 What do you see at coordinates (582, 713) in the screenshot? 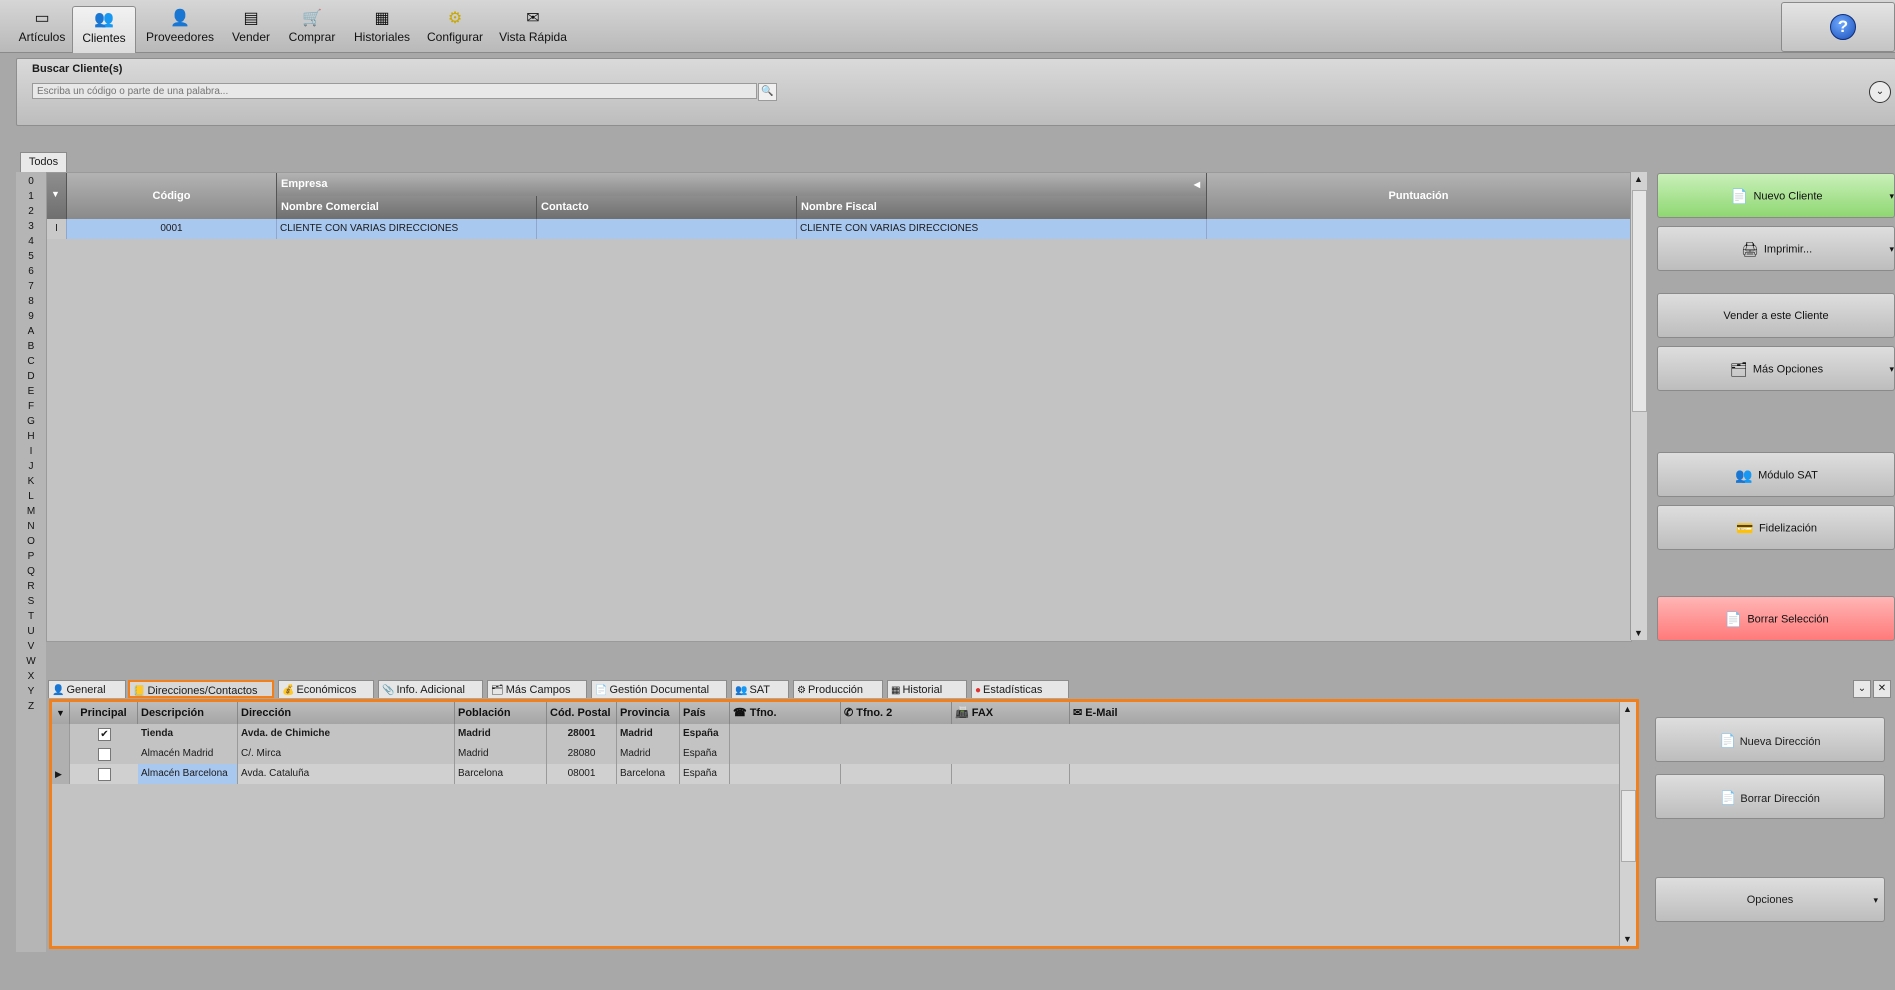
I see `col-cod-postal: Cód. Postal` at bounding box center [582, 713].